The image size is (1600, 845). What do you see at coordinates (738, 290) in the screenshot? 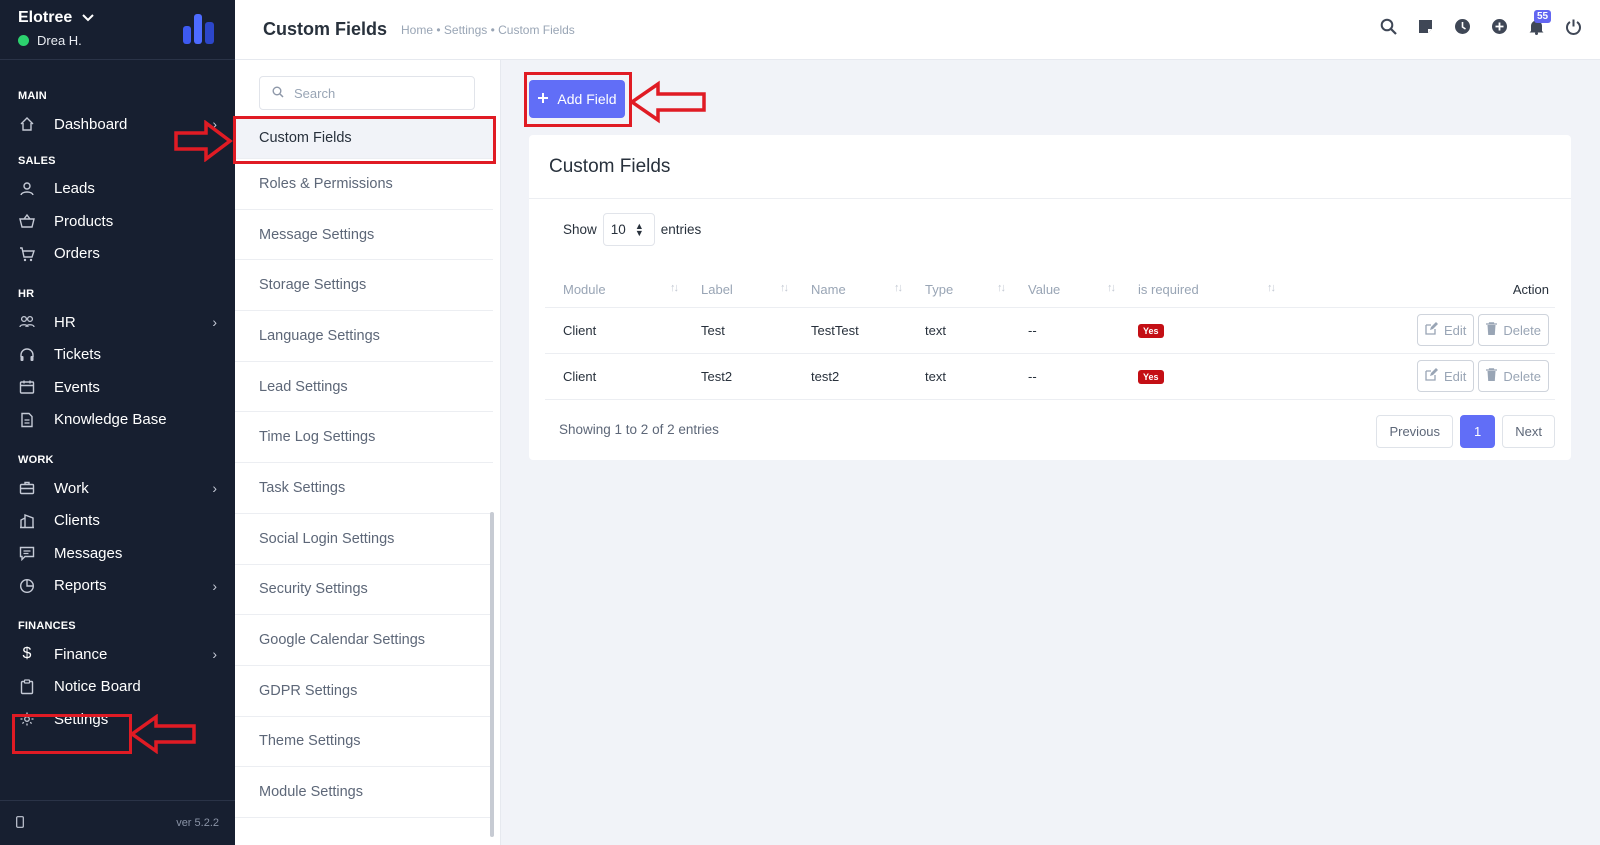
I see `column-header-label: Label ↑↓` at bounding box center [738, 290].